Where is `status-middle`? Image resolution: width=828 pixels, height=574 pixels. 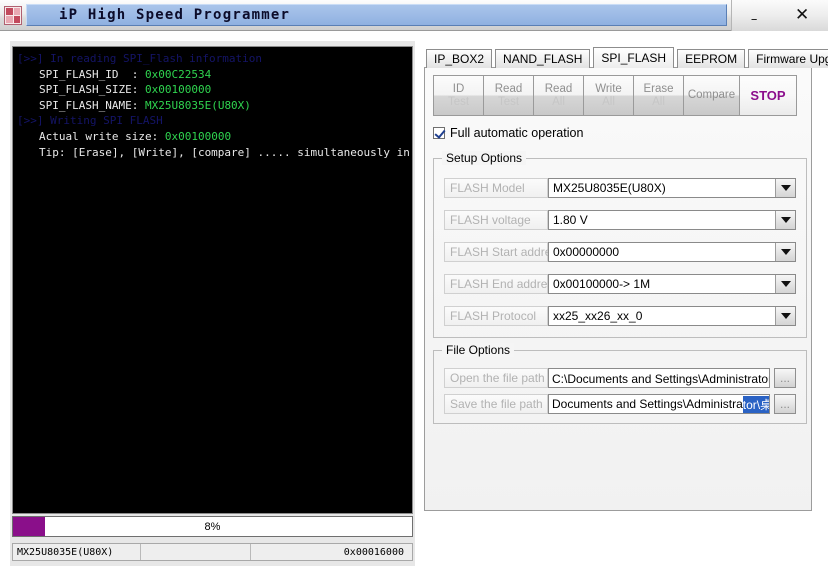 status-middle is located at coordinates (196, 552).